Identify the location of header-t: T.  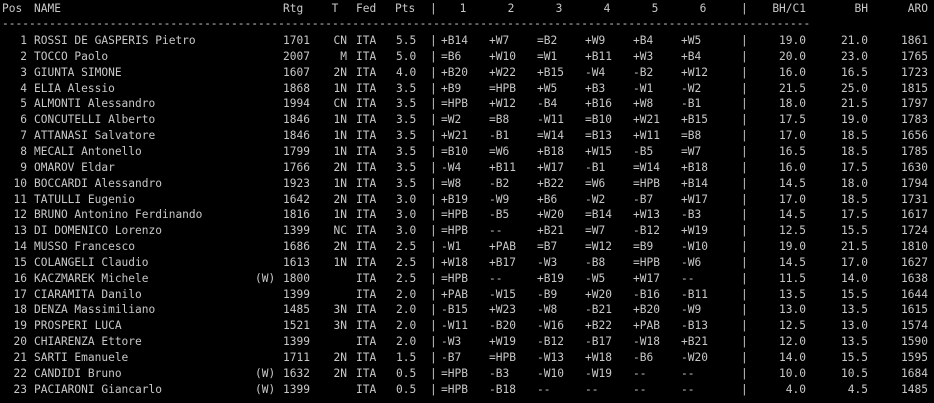
(335, 8).